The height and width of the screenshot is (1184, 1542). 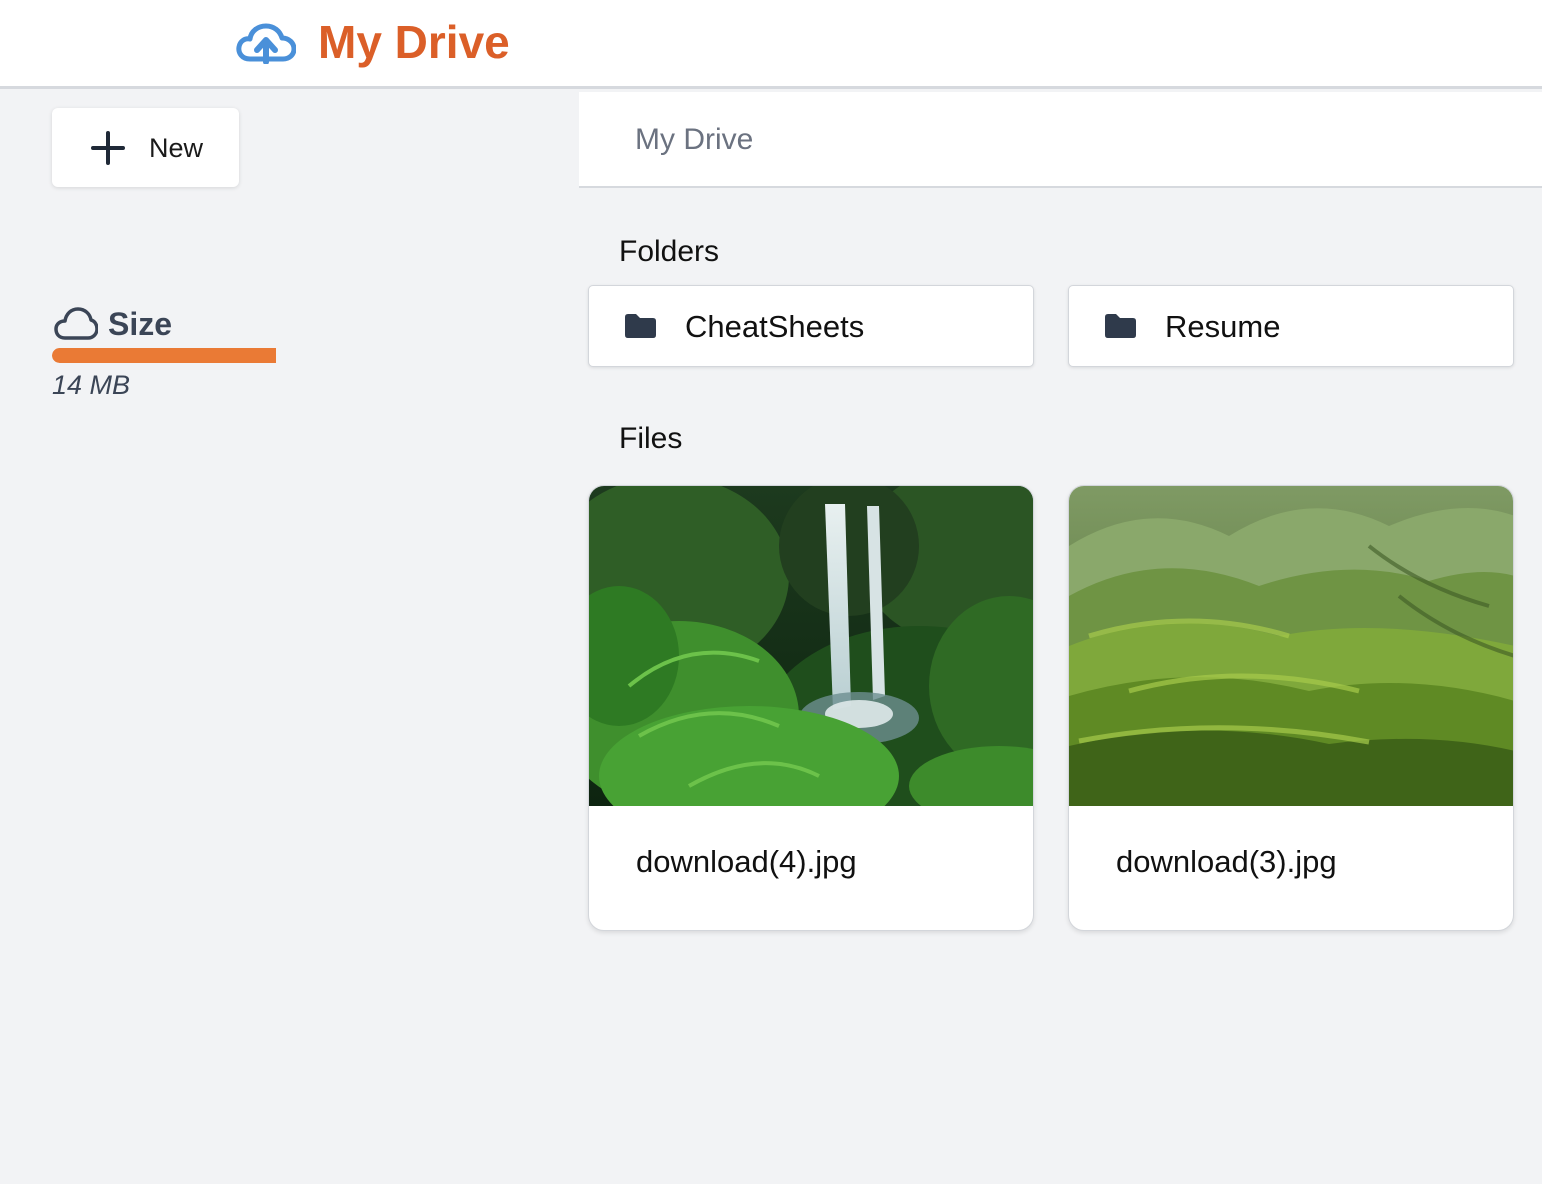 I want to click on folder-card: CheatSheets, so click(x=811, y=326).